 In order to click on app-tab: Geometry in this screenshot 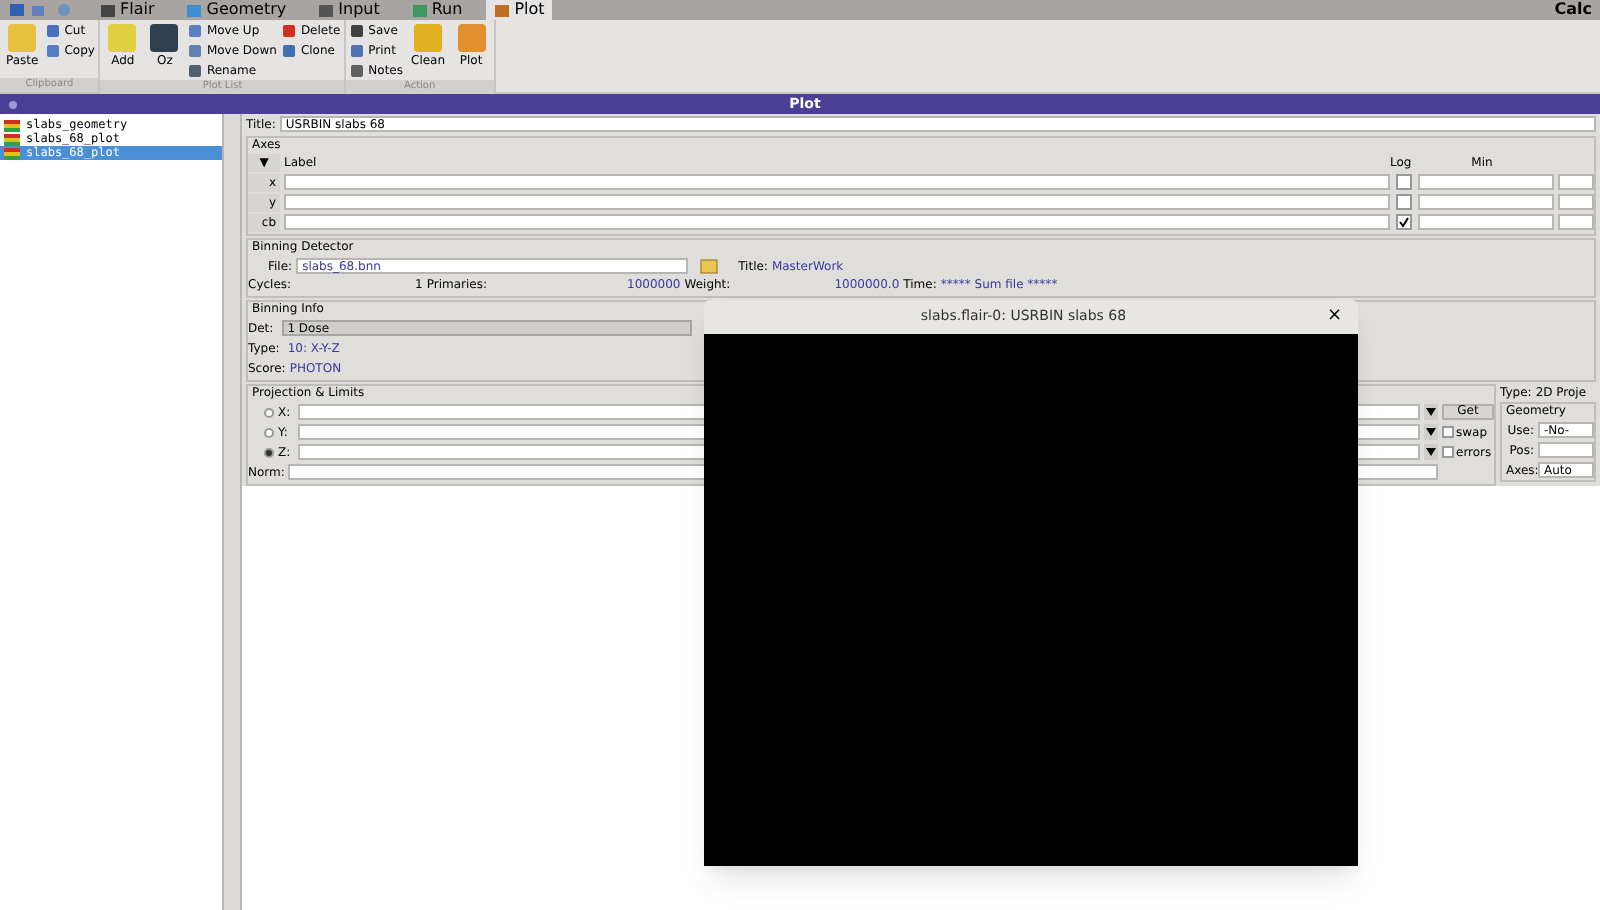, I will do `click(236, 10)`.